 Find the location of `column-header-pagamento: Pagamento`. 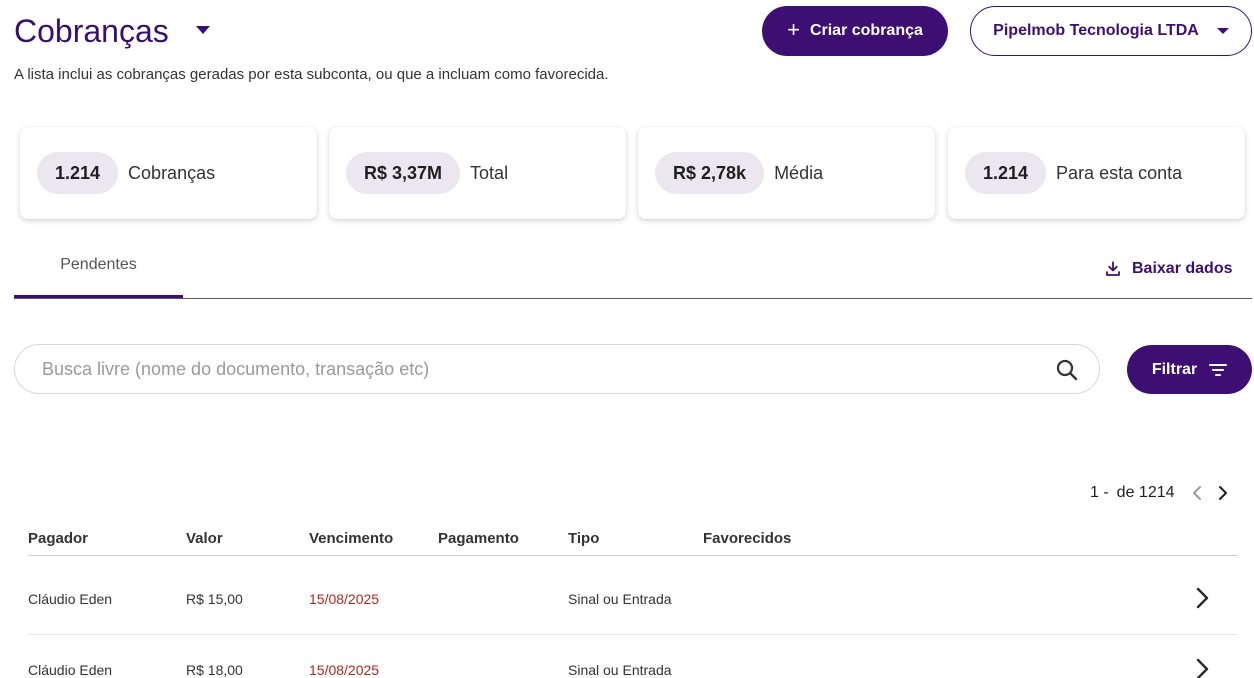

column-header-pagamento: Pagamento is located at coordinates (478, 538).